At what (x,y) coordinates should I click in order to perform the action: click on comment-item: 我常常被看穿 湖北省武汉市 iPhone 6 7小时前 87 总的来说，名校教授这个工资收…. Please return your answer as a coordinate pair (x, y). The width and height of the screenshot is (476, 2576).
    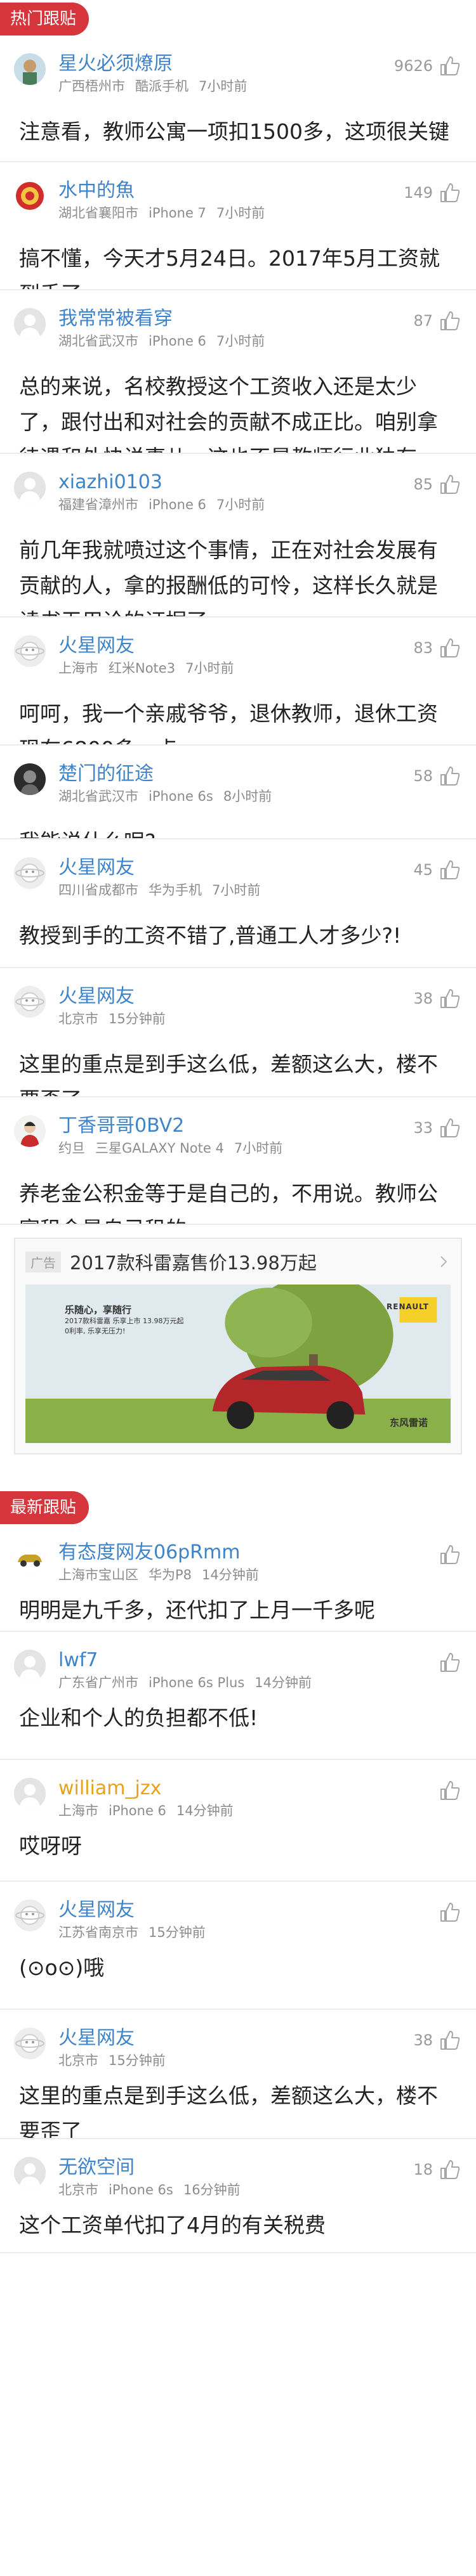
    Looking at the image, I should click on (238, 372).